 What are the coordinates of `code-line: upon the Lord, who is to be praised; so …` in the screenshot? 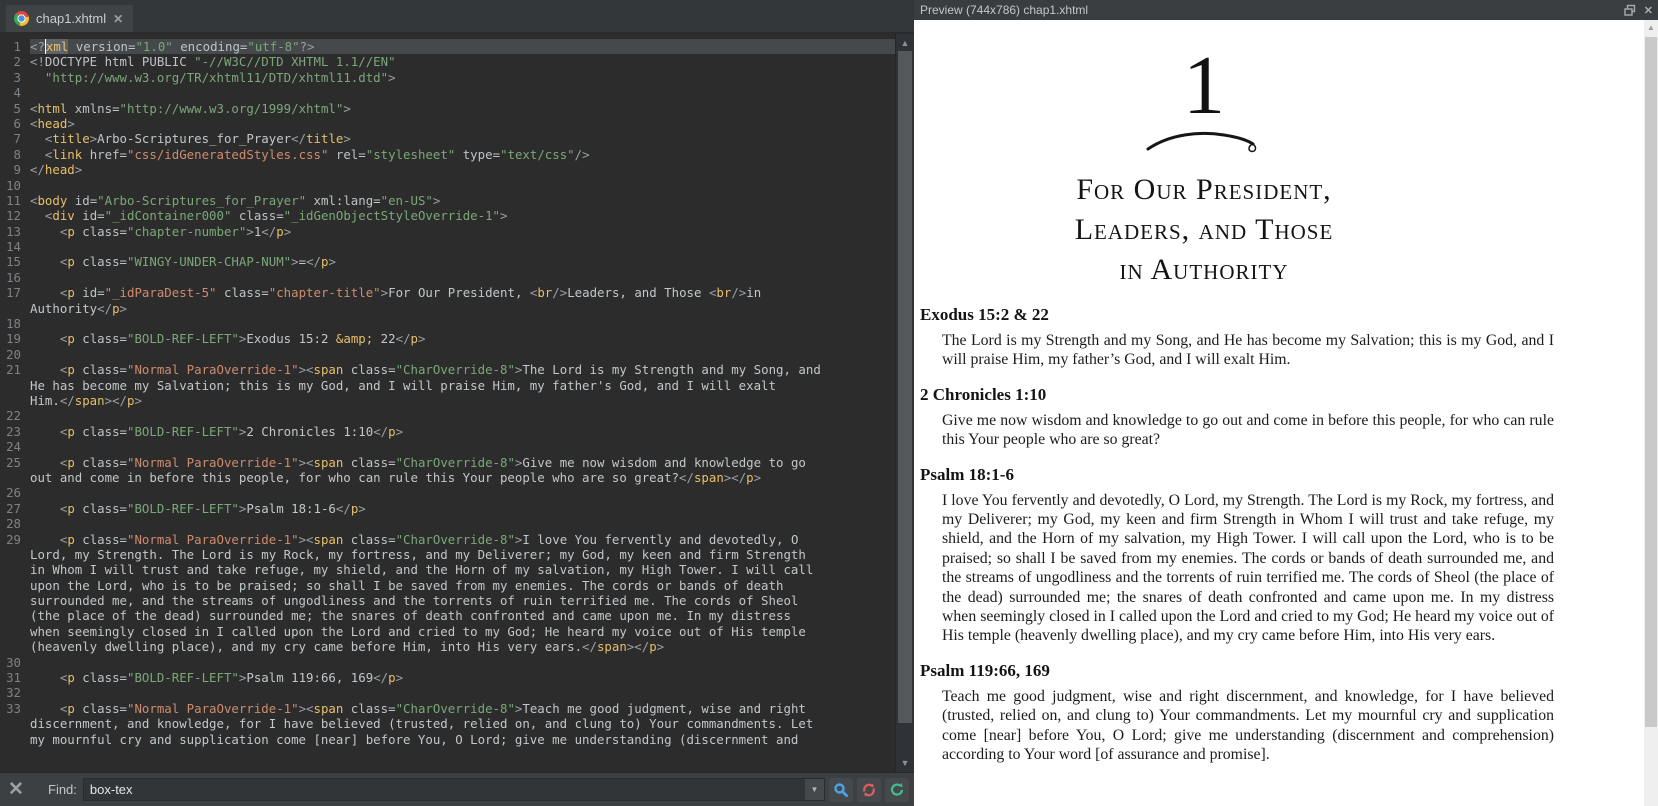 It's located at (457, 585).